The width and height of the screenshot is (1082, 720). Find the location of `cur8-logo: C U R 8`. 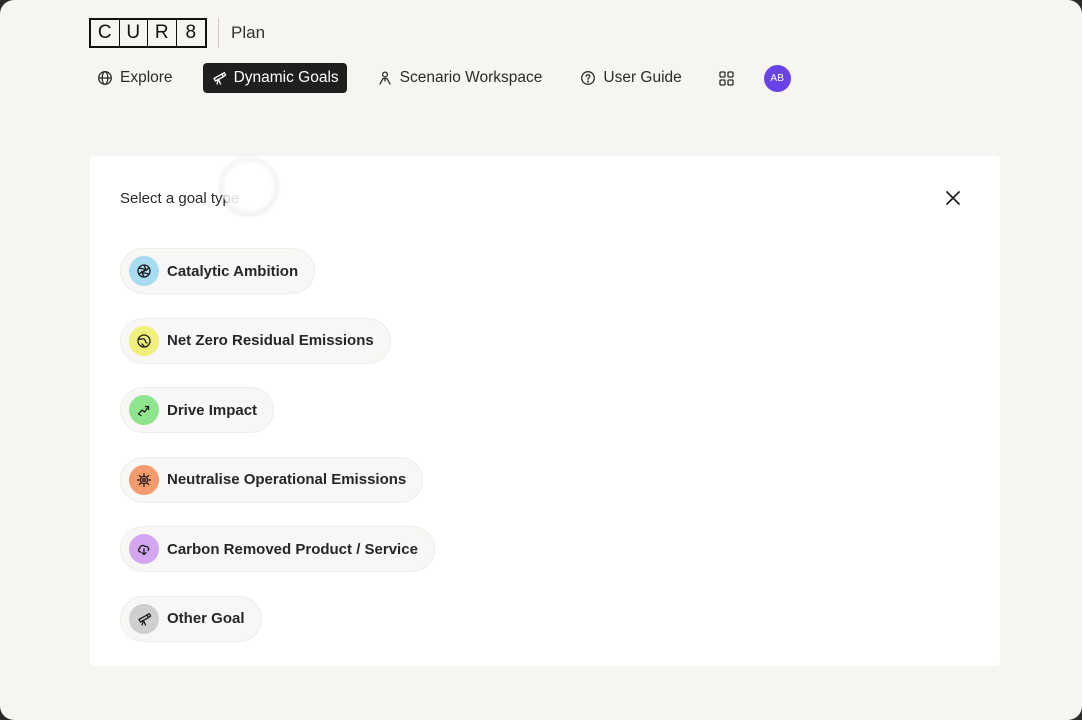

cur8-logo: C U R 8 is located at coordinates (148, 33).